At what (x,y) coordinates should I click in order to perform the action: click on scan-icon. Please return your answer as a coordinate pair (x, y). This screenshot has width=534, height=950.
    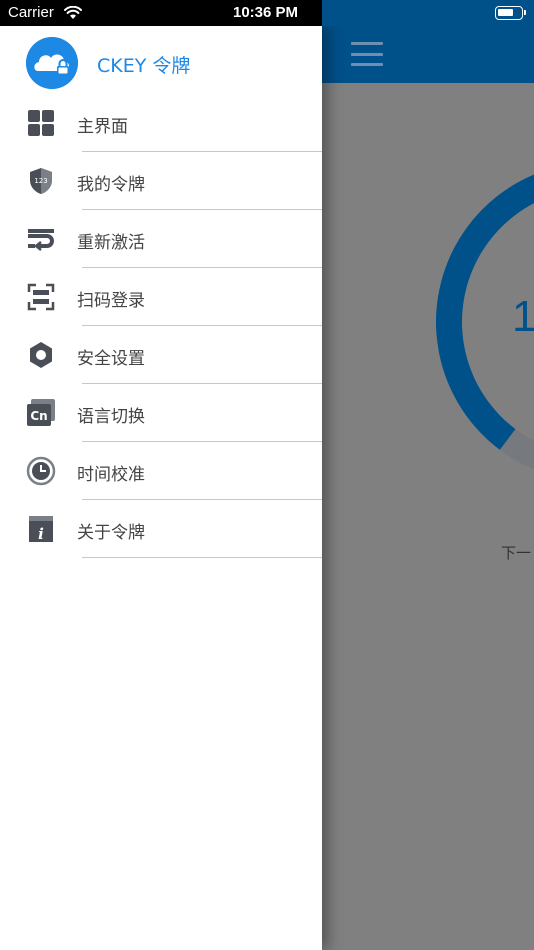
    Looking at the image, I should click on (41, 297).